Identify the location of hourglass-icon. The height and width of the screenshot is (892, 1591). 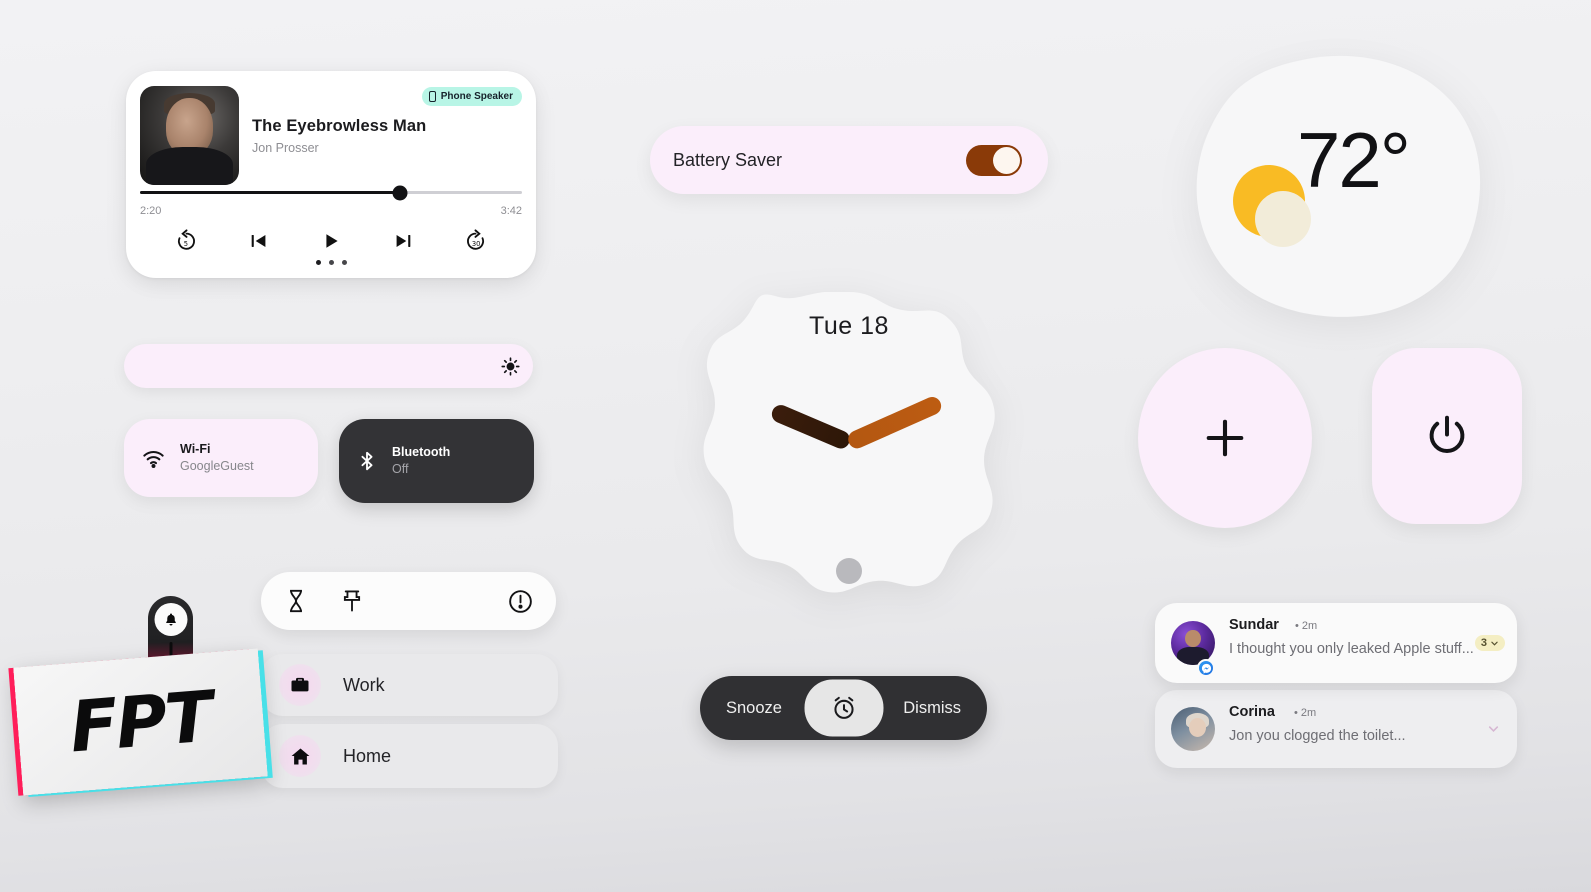
(296, 601).